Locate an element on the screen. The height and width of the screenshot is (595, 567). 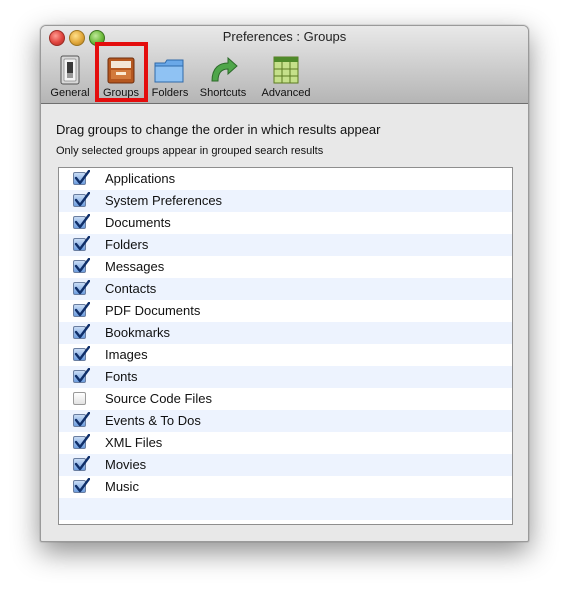
inbox-tray-icon is located at coordinates (121, 72).